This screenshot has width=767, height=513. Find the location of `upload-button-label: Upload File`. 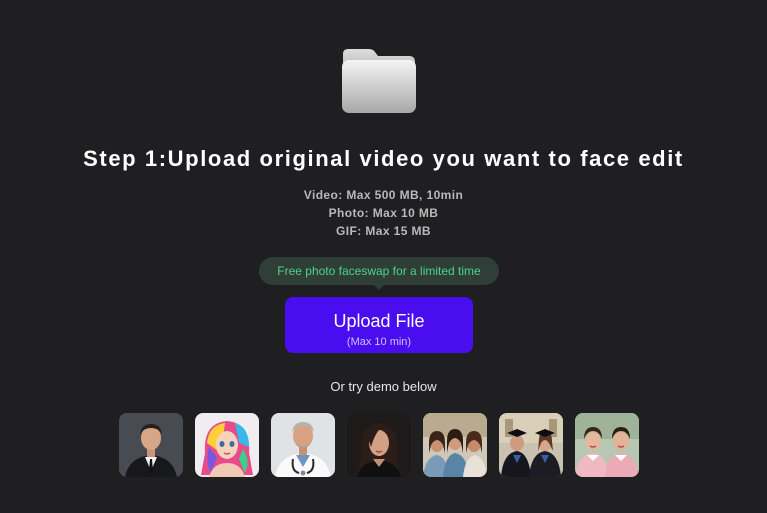

upload-button-label: Upload File is located at coordinates (379, 320).